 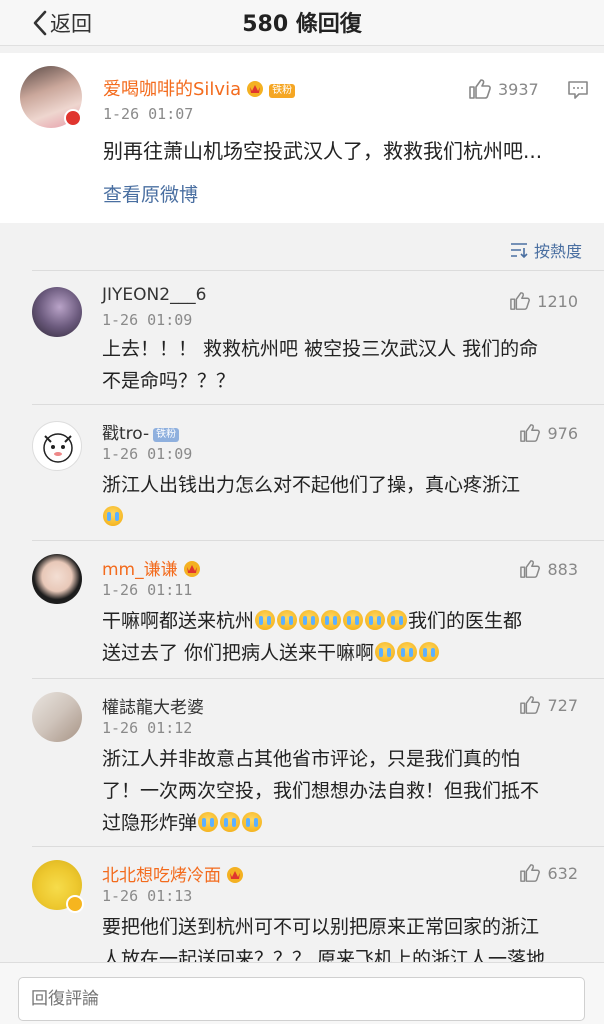 I want to click on reply-input, so click(x=301, y=999).